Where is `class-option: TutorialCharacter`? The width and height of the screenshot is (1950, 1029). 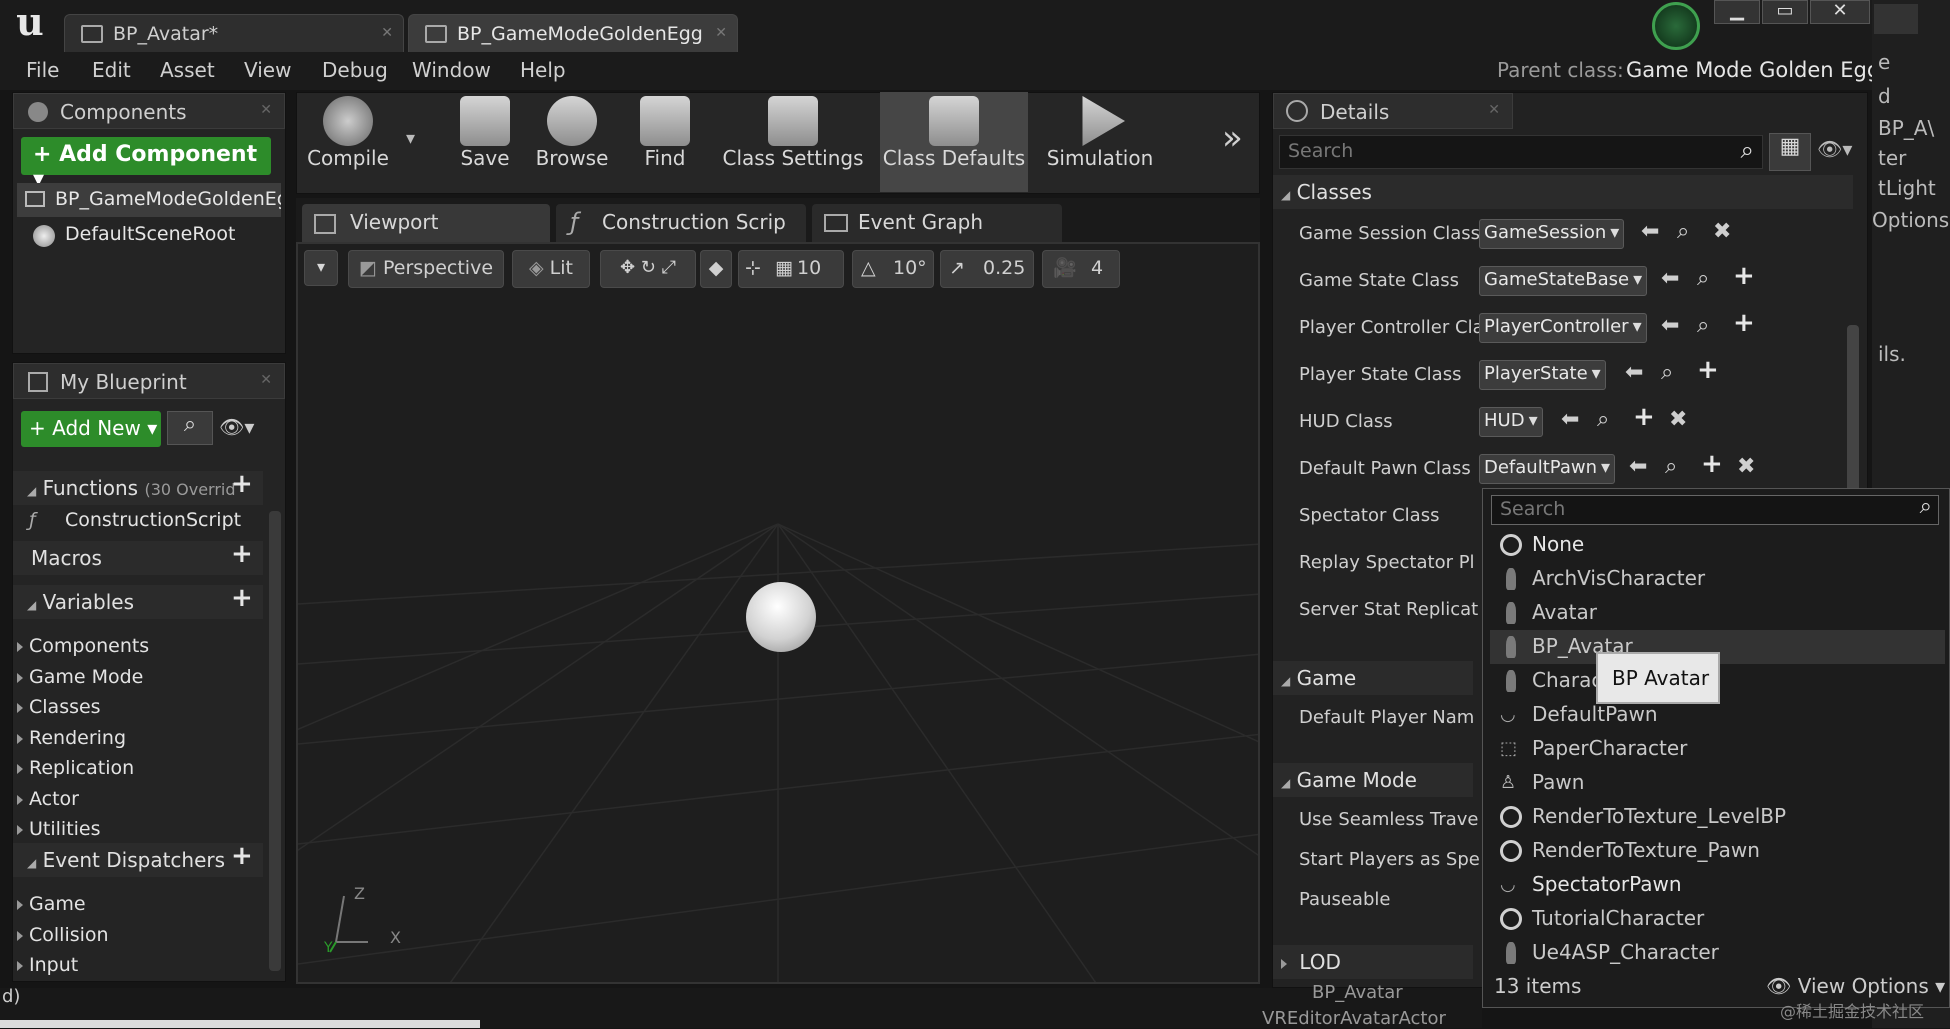 class-option: TutorialCharacter is located at coordinates (1717, 919).